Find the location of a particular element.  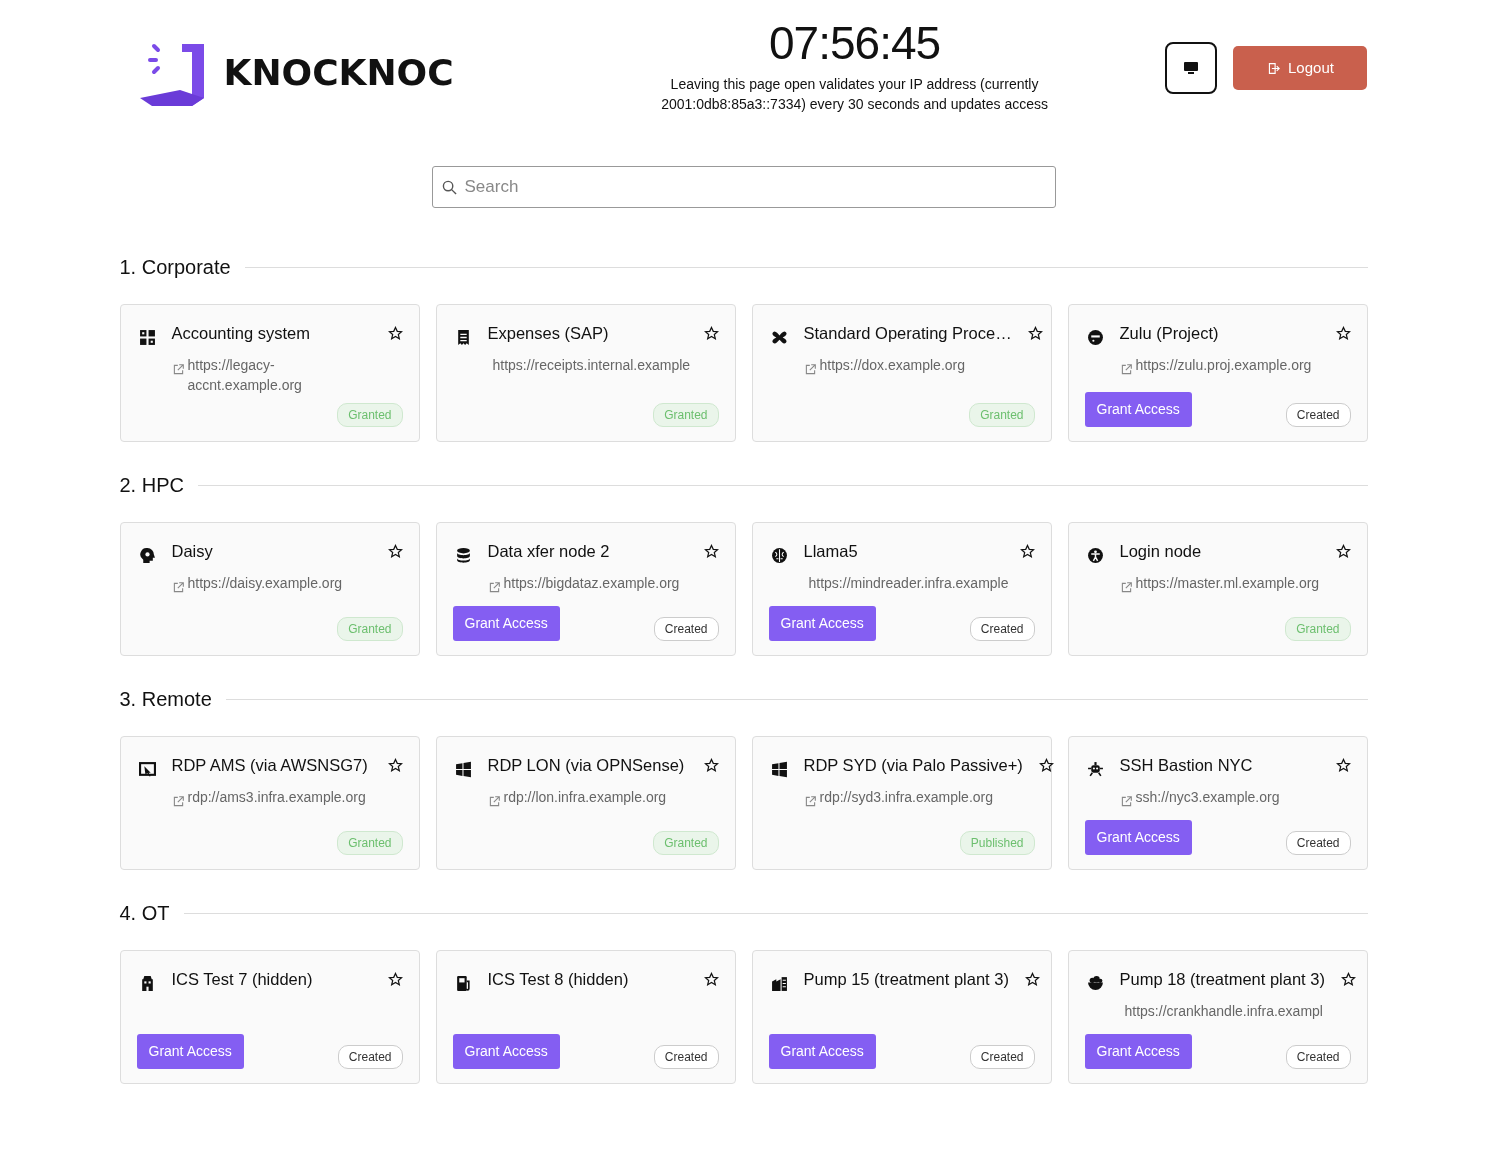

app-url: rdp://ams3.infra.example.org is located at coordinates (276, 797).